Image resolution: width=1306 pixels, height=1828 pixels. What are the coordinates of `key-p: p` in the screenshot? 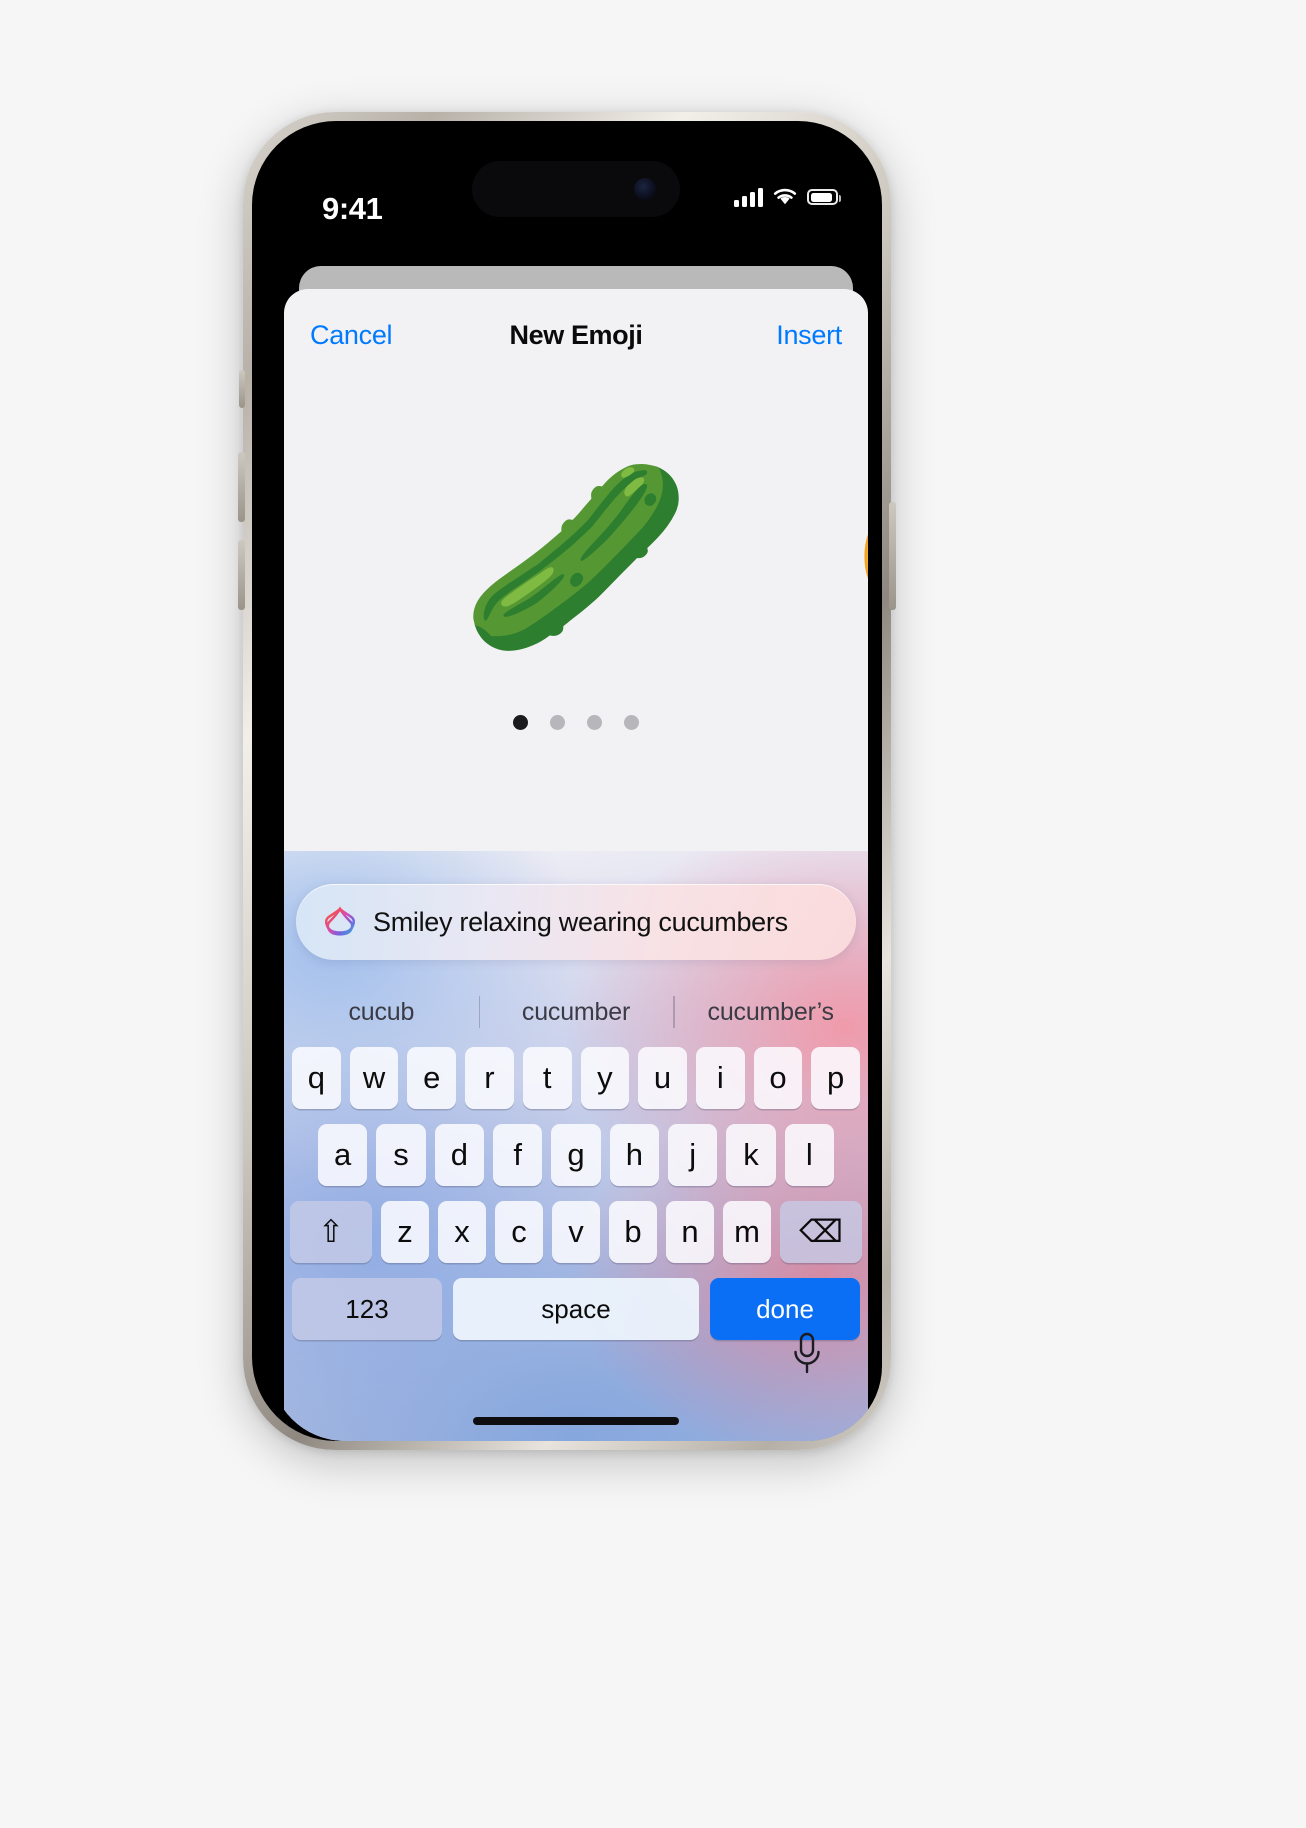 It's located at (836, 1078).